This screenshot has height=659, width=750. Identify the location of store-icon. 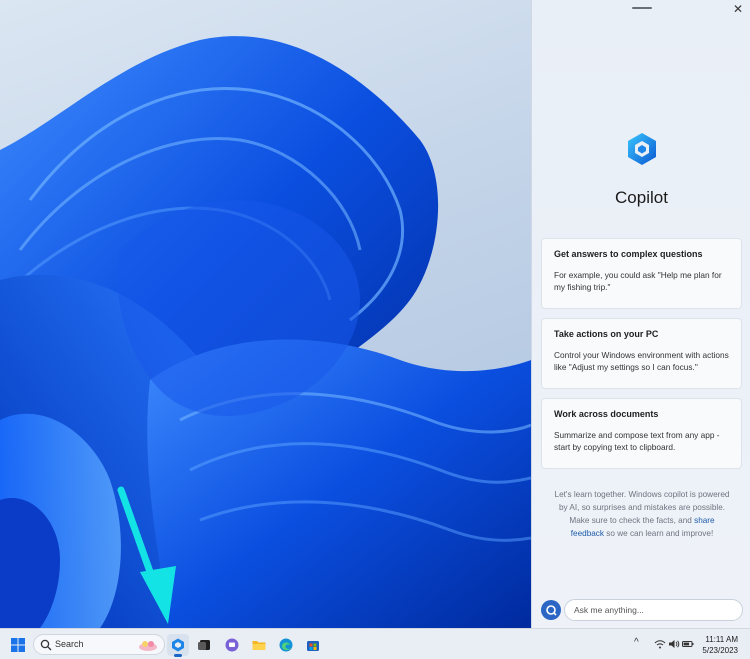
(313, 646).